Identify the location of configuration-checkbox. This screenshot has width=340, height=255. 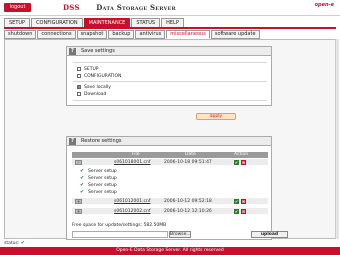
(79, 76).